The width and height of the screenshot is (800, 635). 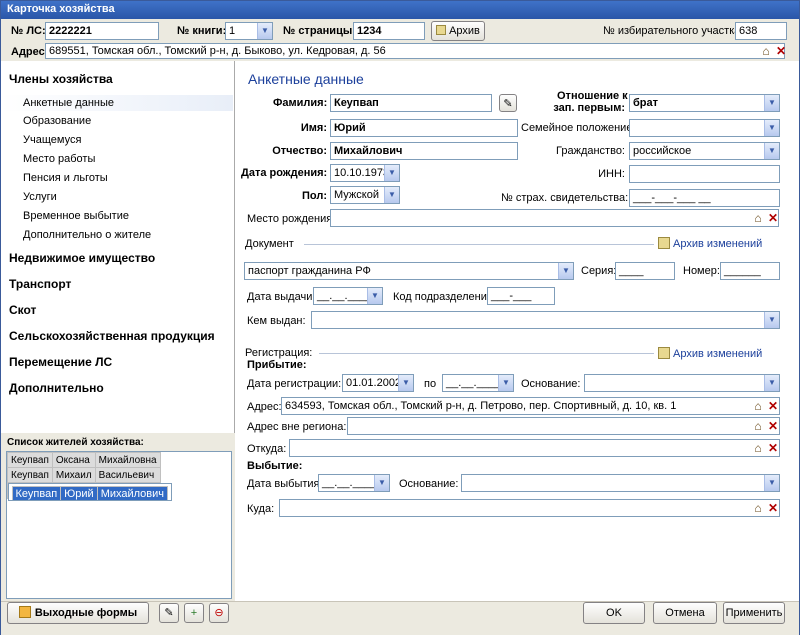 I want to click on out-region-input, so click(x=563, y=426).